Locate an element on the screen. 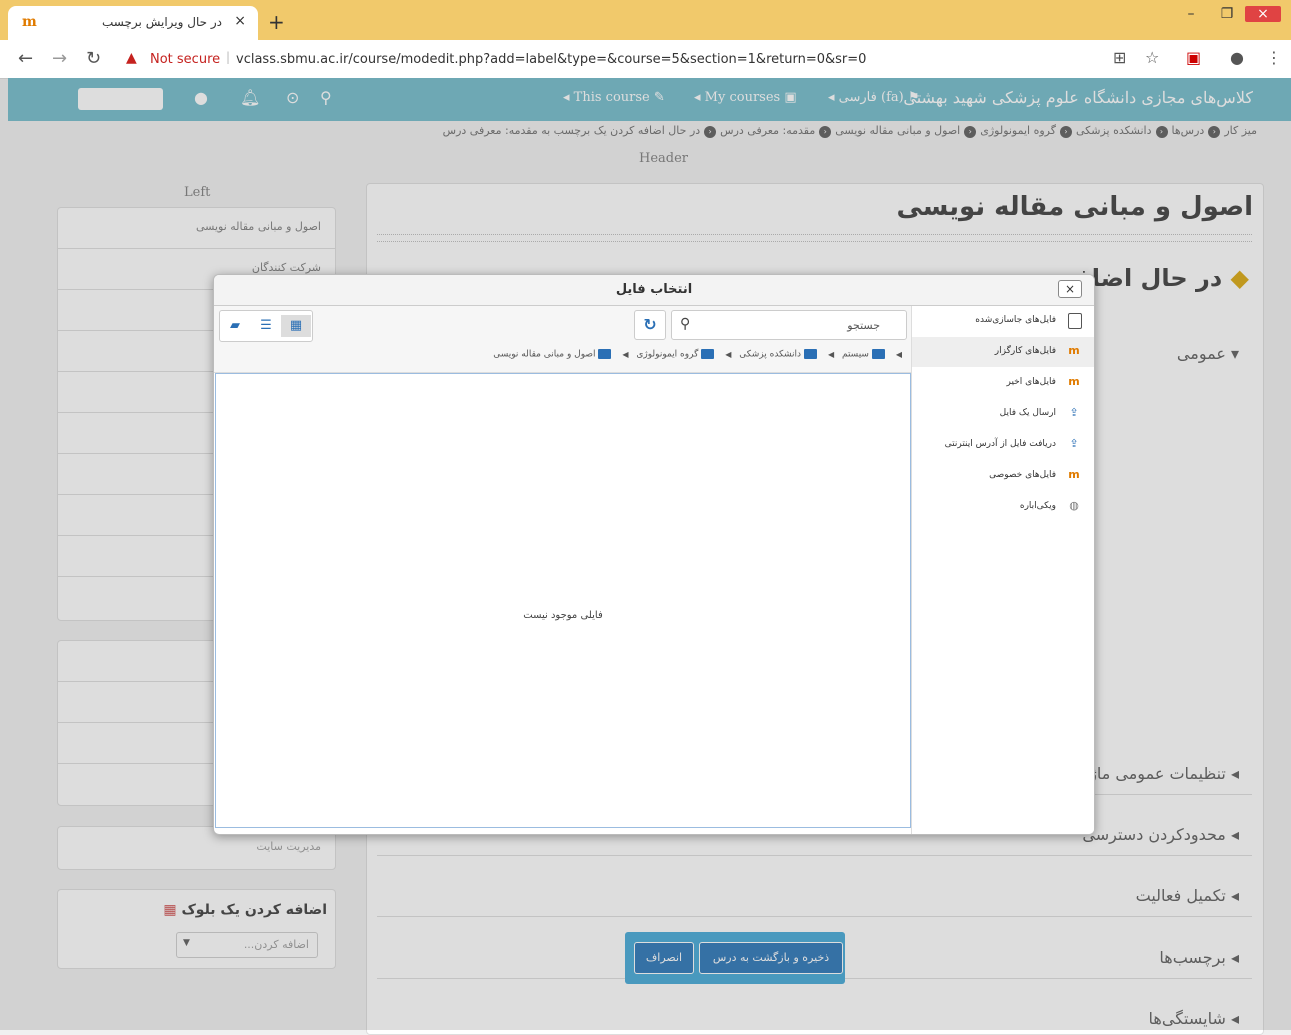 The height and width of the screenshot is (1035, 1291). repository-label: دریافت فایل از آدرس اینترنتی is located at coordinates (1000, 444).